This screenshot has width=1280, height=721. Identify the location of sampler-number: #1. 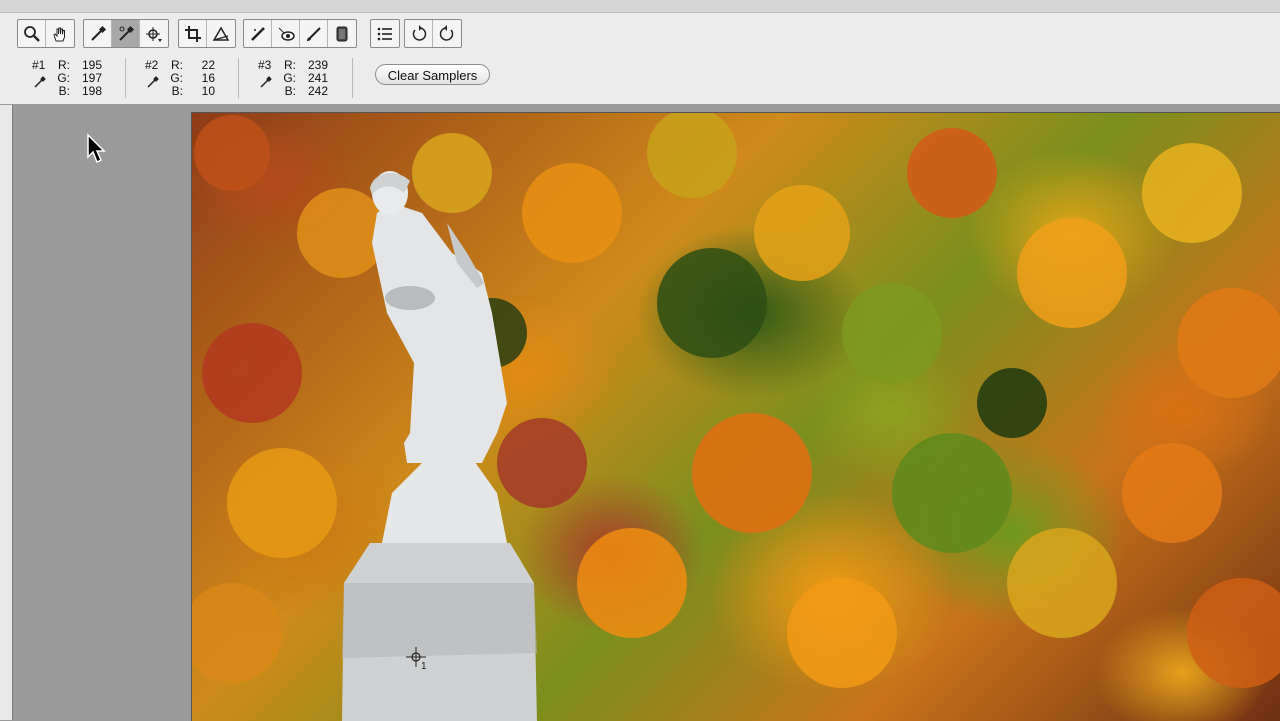
(39, 65).